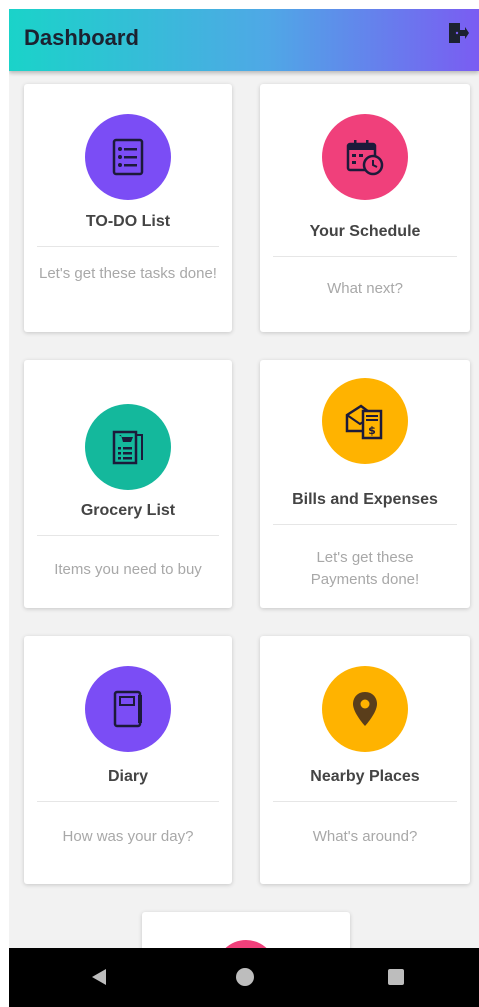 The image size is (479, 1007). I want to click on logout-door-icon, so click(458, 33).